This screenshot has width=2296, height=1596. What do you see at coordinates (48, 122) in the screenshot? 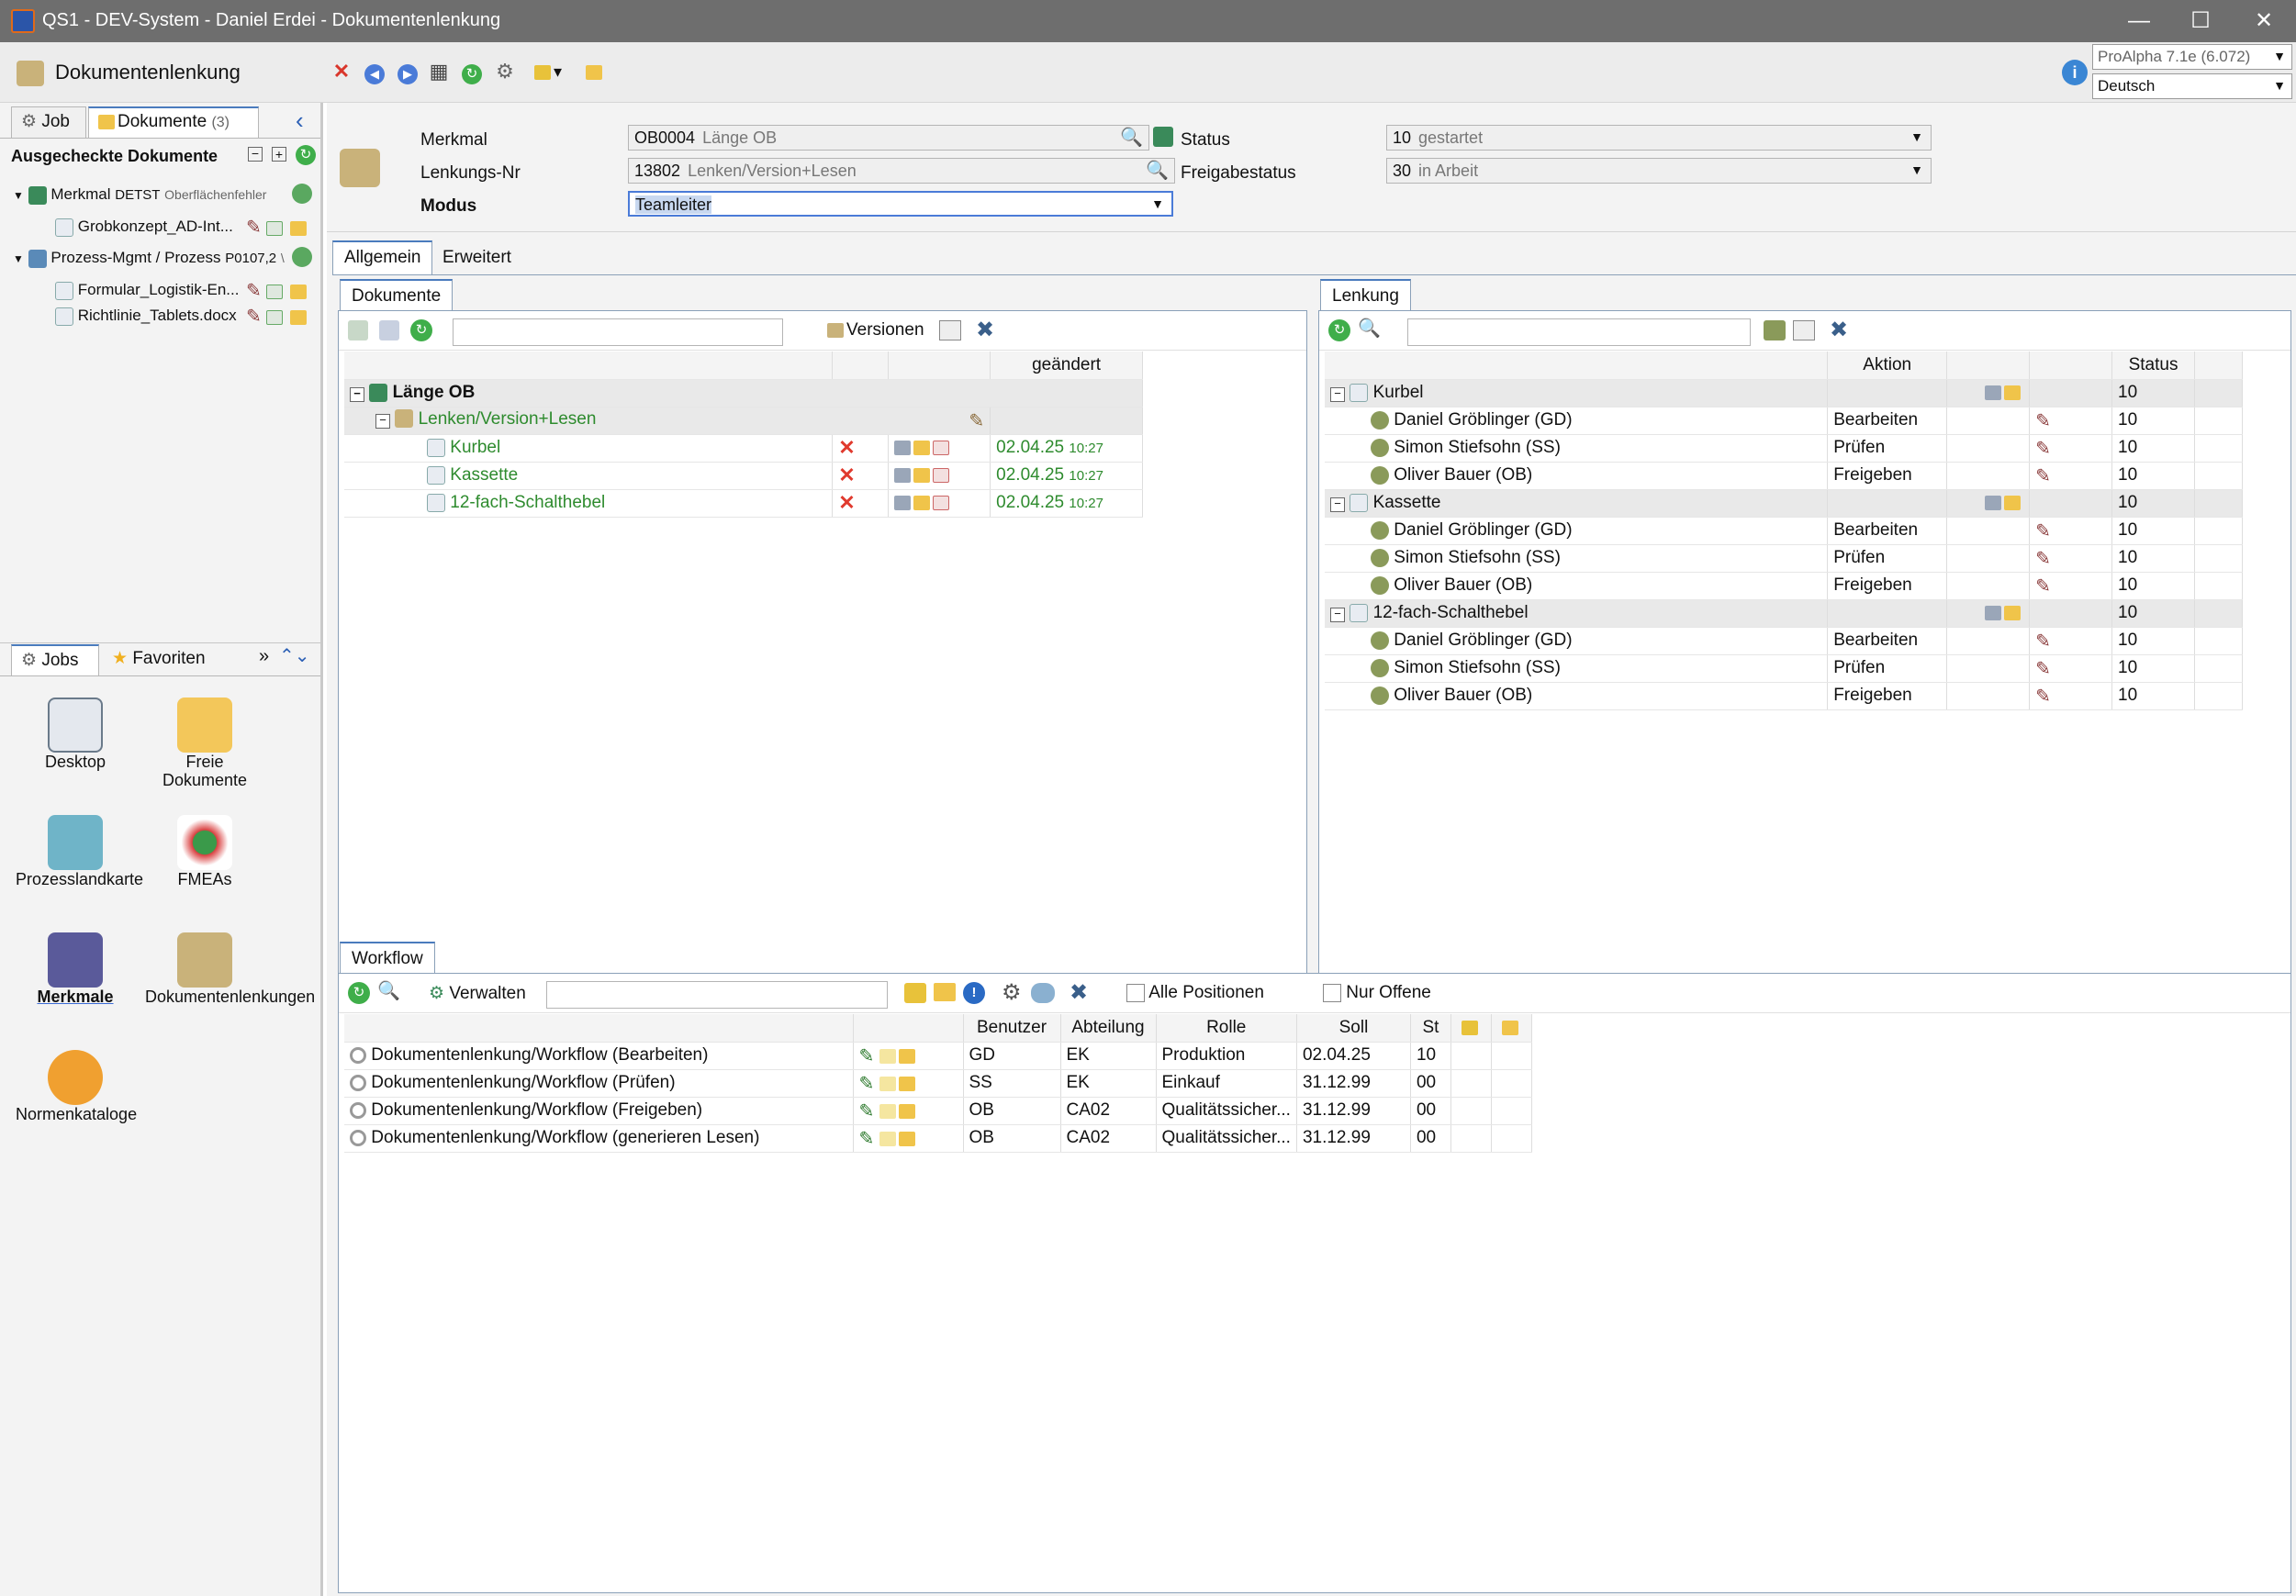
I see `tab-job: ⚙ Job` at bounding box center [48, 122].